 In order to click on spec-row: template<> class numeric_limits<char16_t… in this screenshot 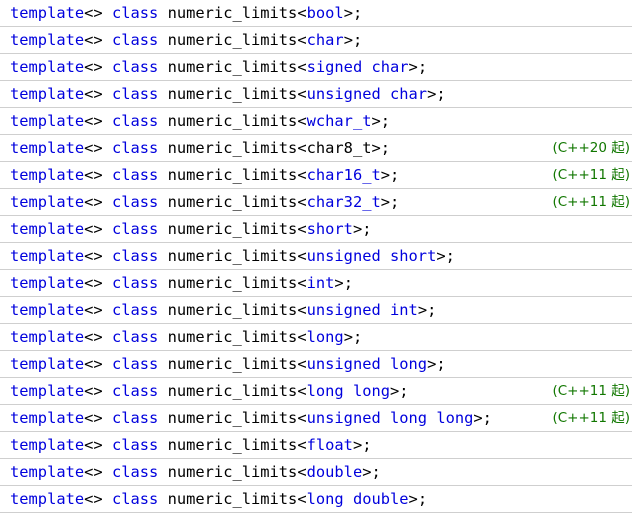, I will do `click(316, 175)`.